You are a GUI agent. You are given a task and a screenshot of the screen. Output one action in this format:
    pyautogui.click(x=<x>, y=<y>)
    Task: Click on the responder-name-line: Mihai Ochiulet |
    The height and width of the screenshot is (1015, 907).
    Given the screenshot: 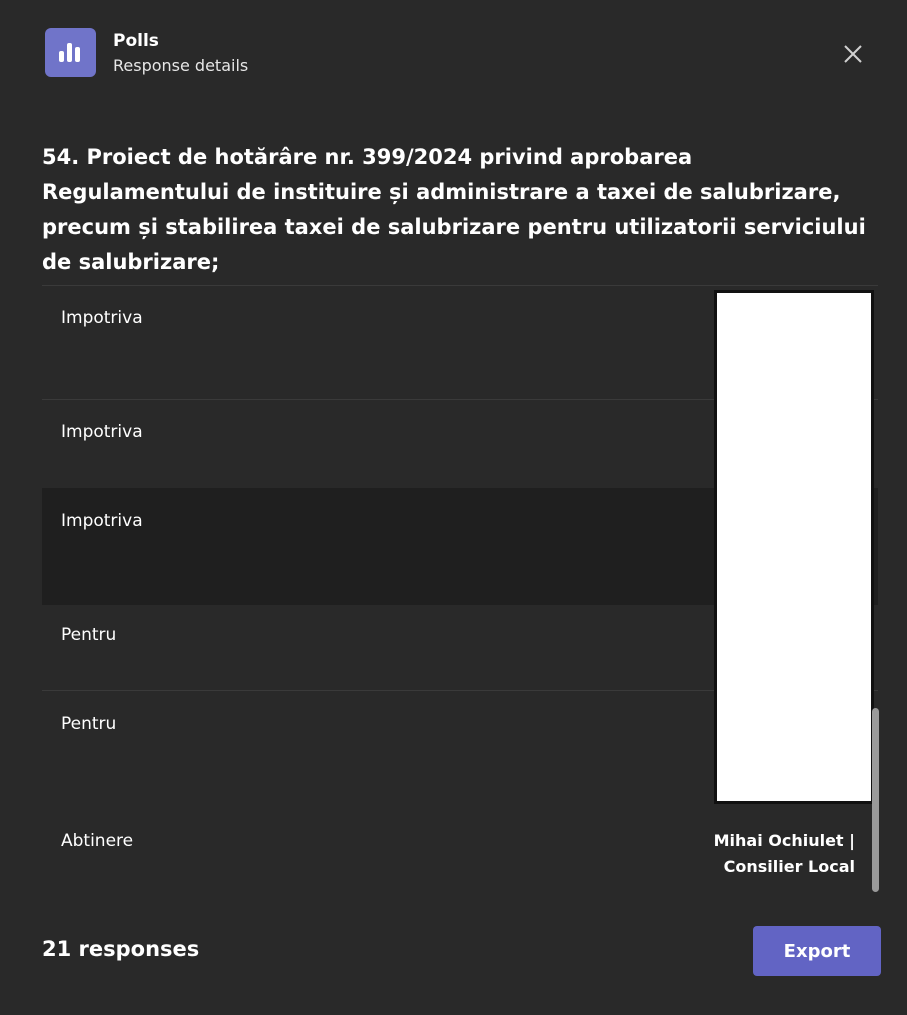 What is the action you would take?
    pyautogui.click(x=784, y=840)
    